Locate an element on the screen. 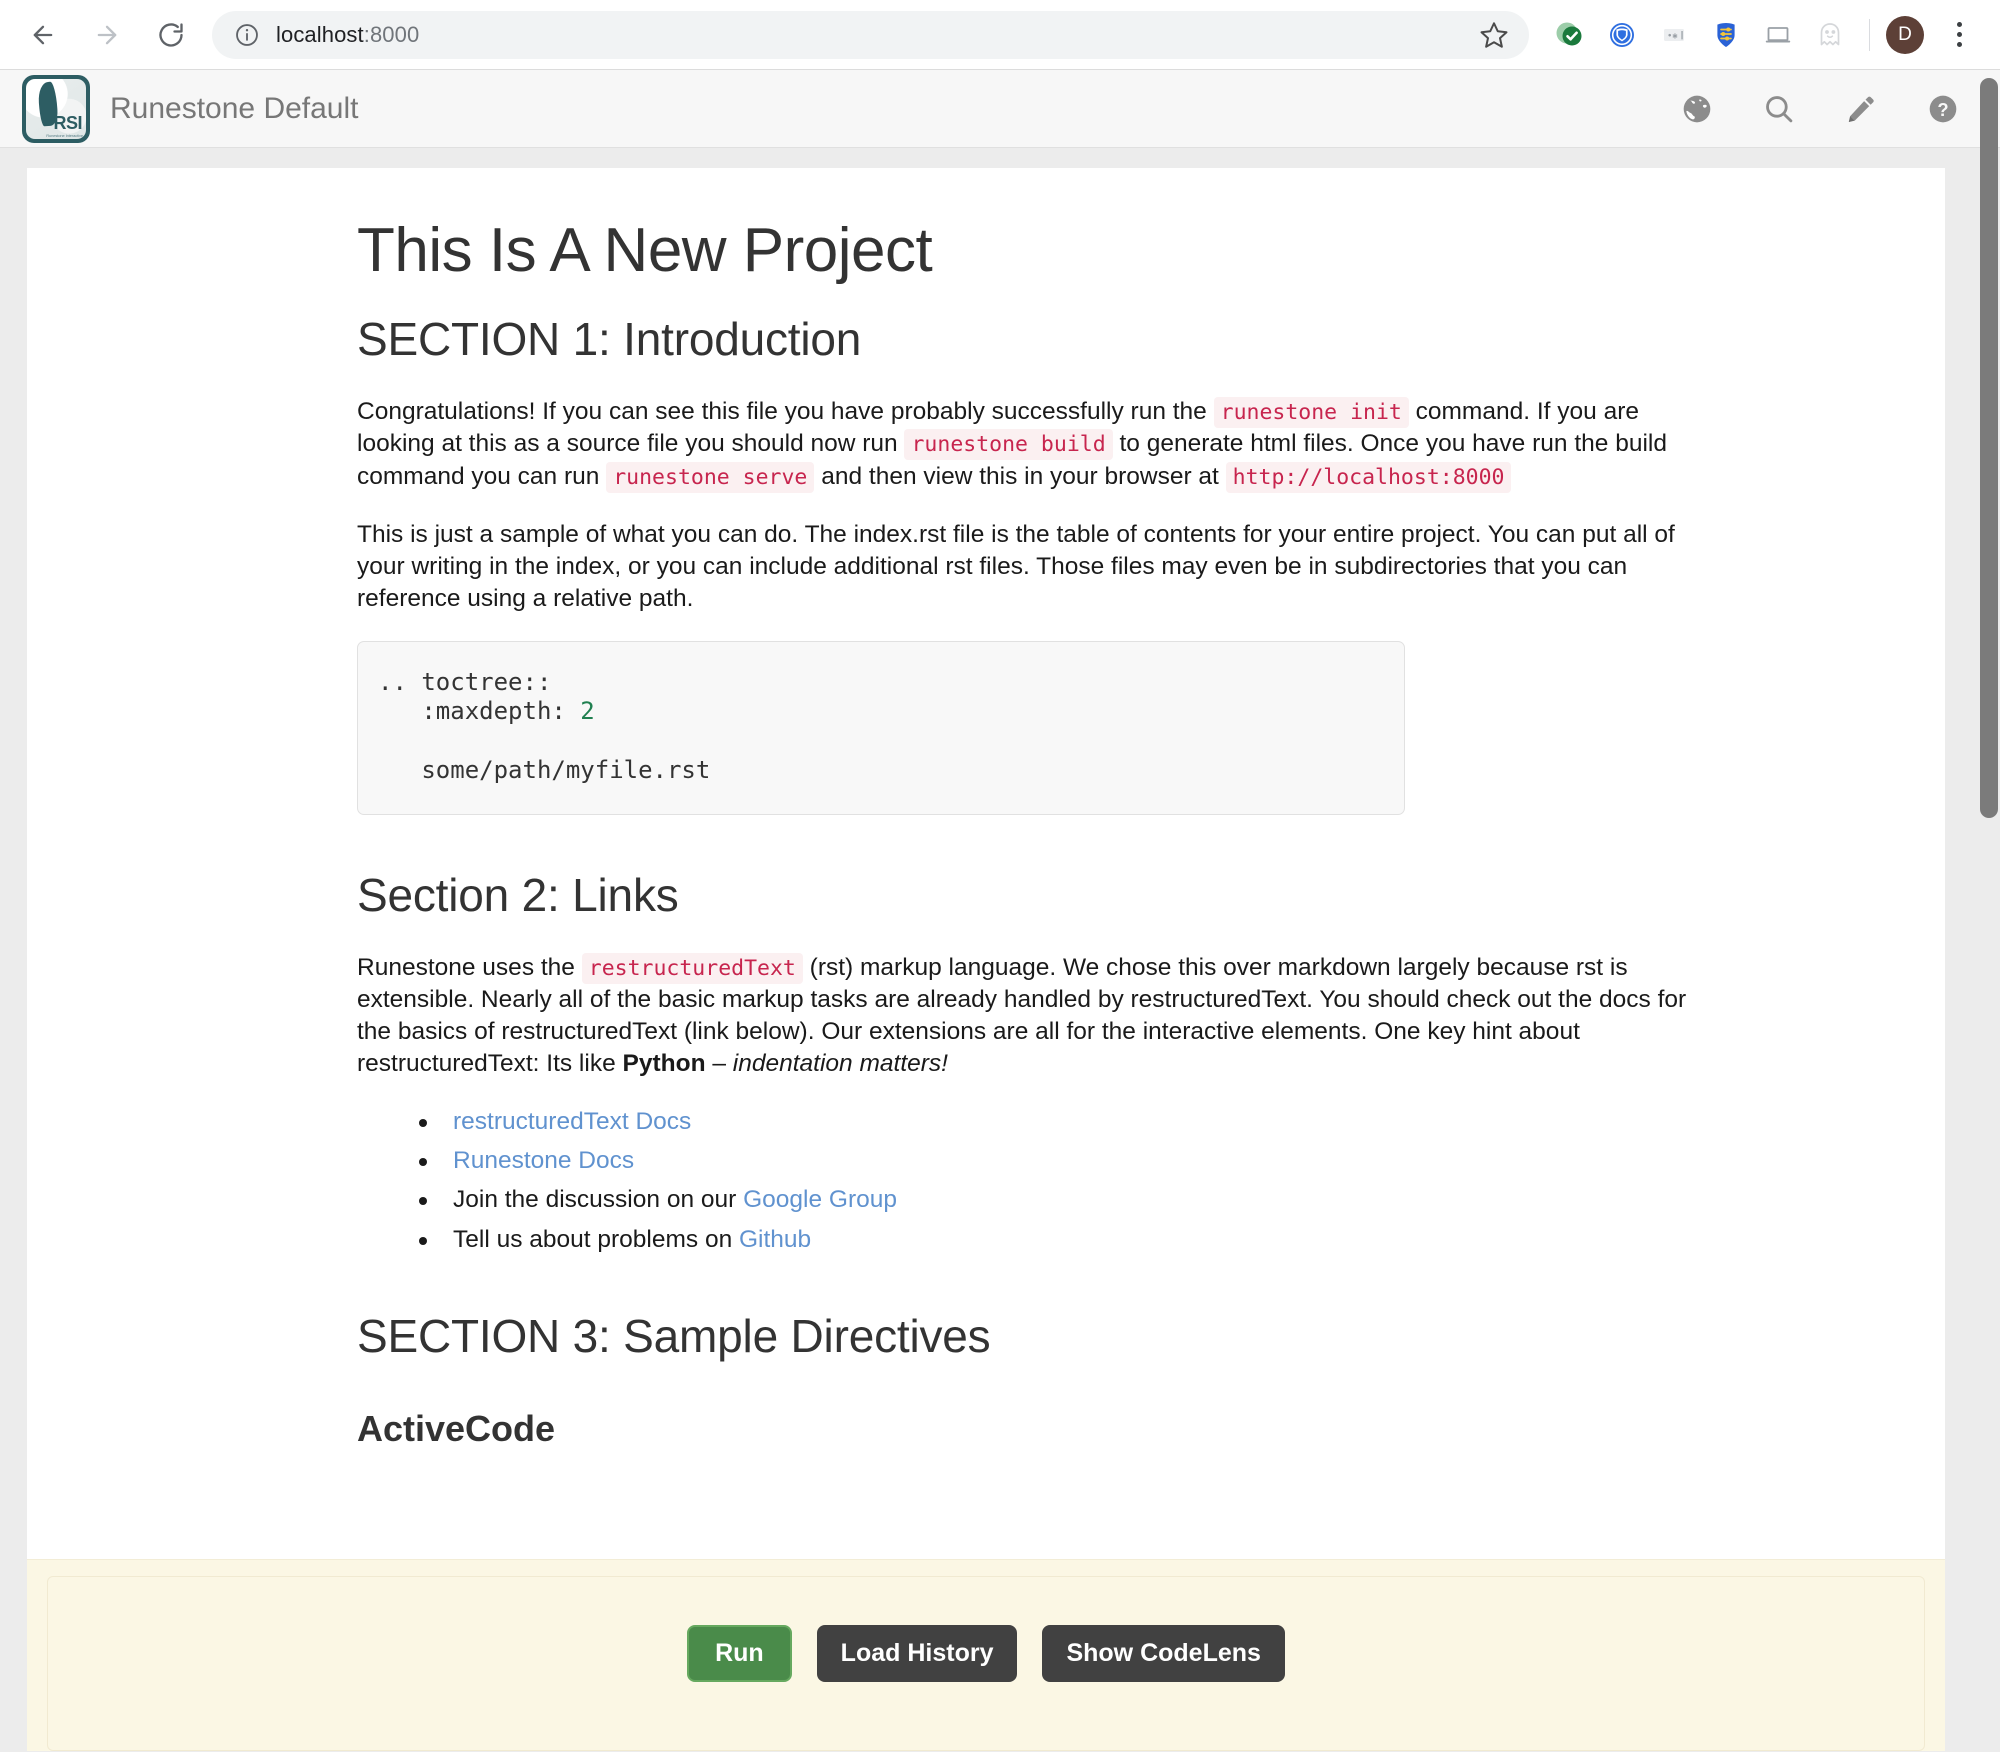  ghost-extension-icon is located at coordinates (1830, 35).